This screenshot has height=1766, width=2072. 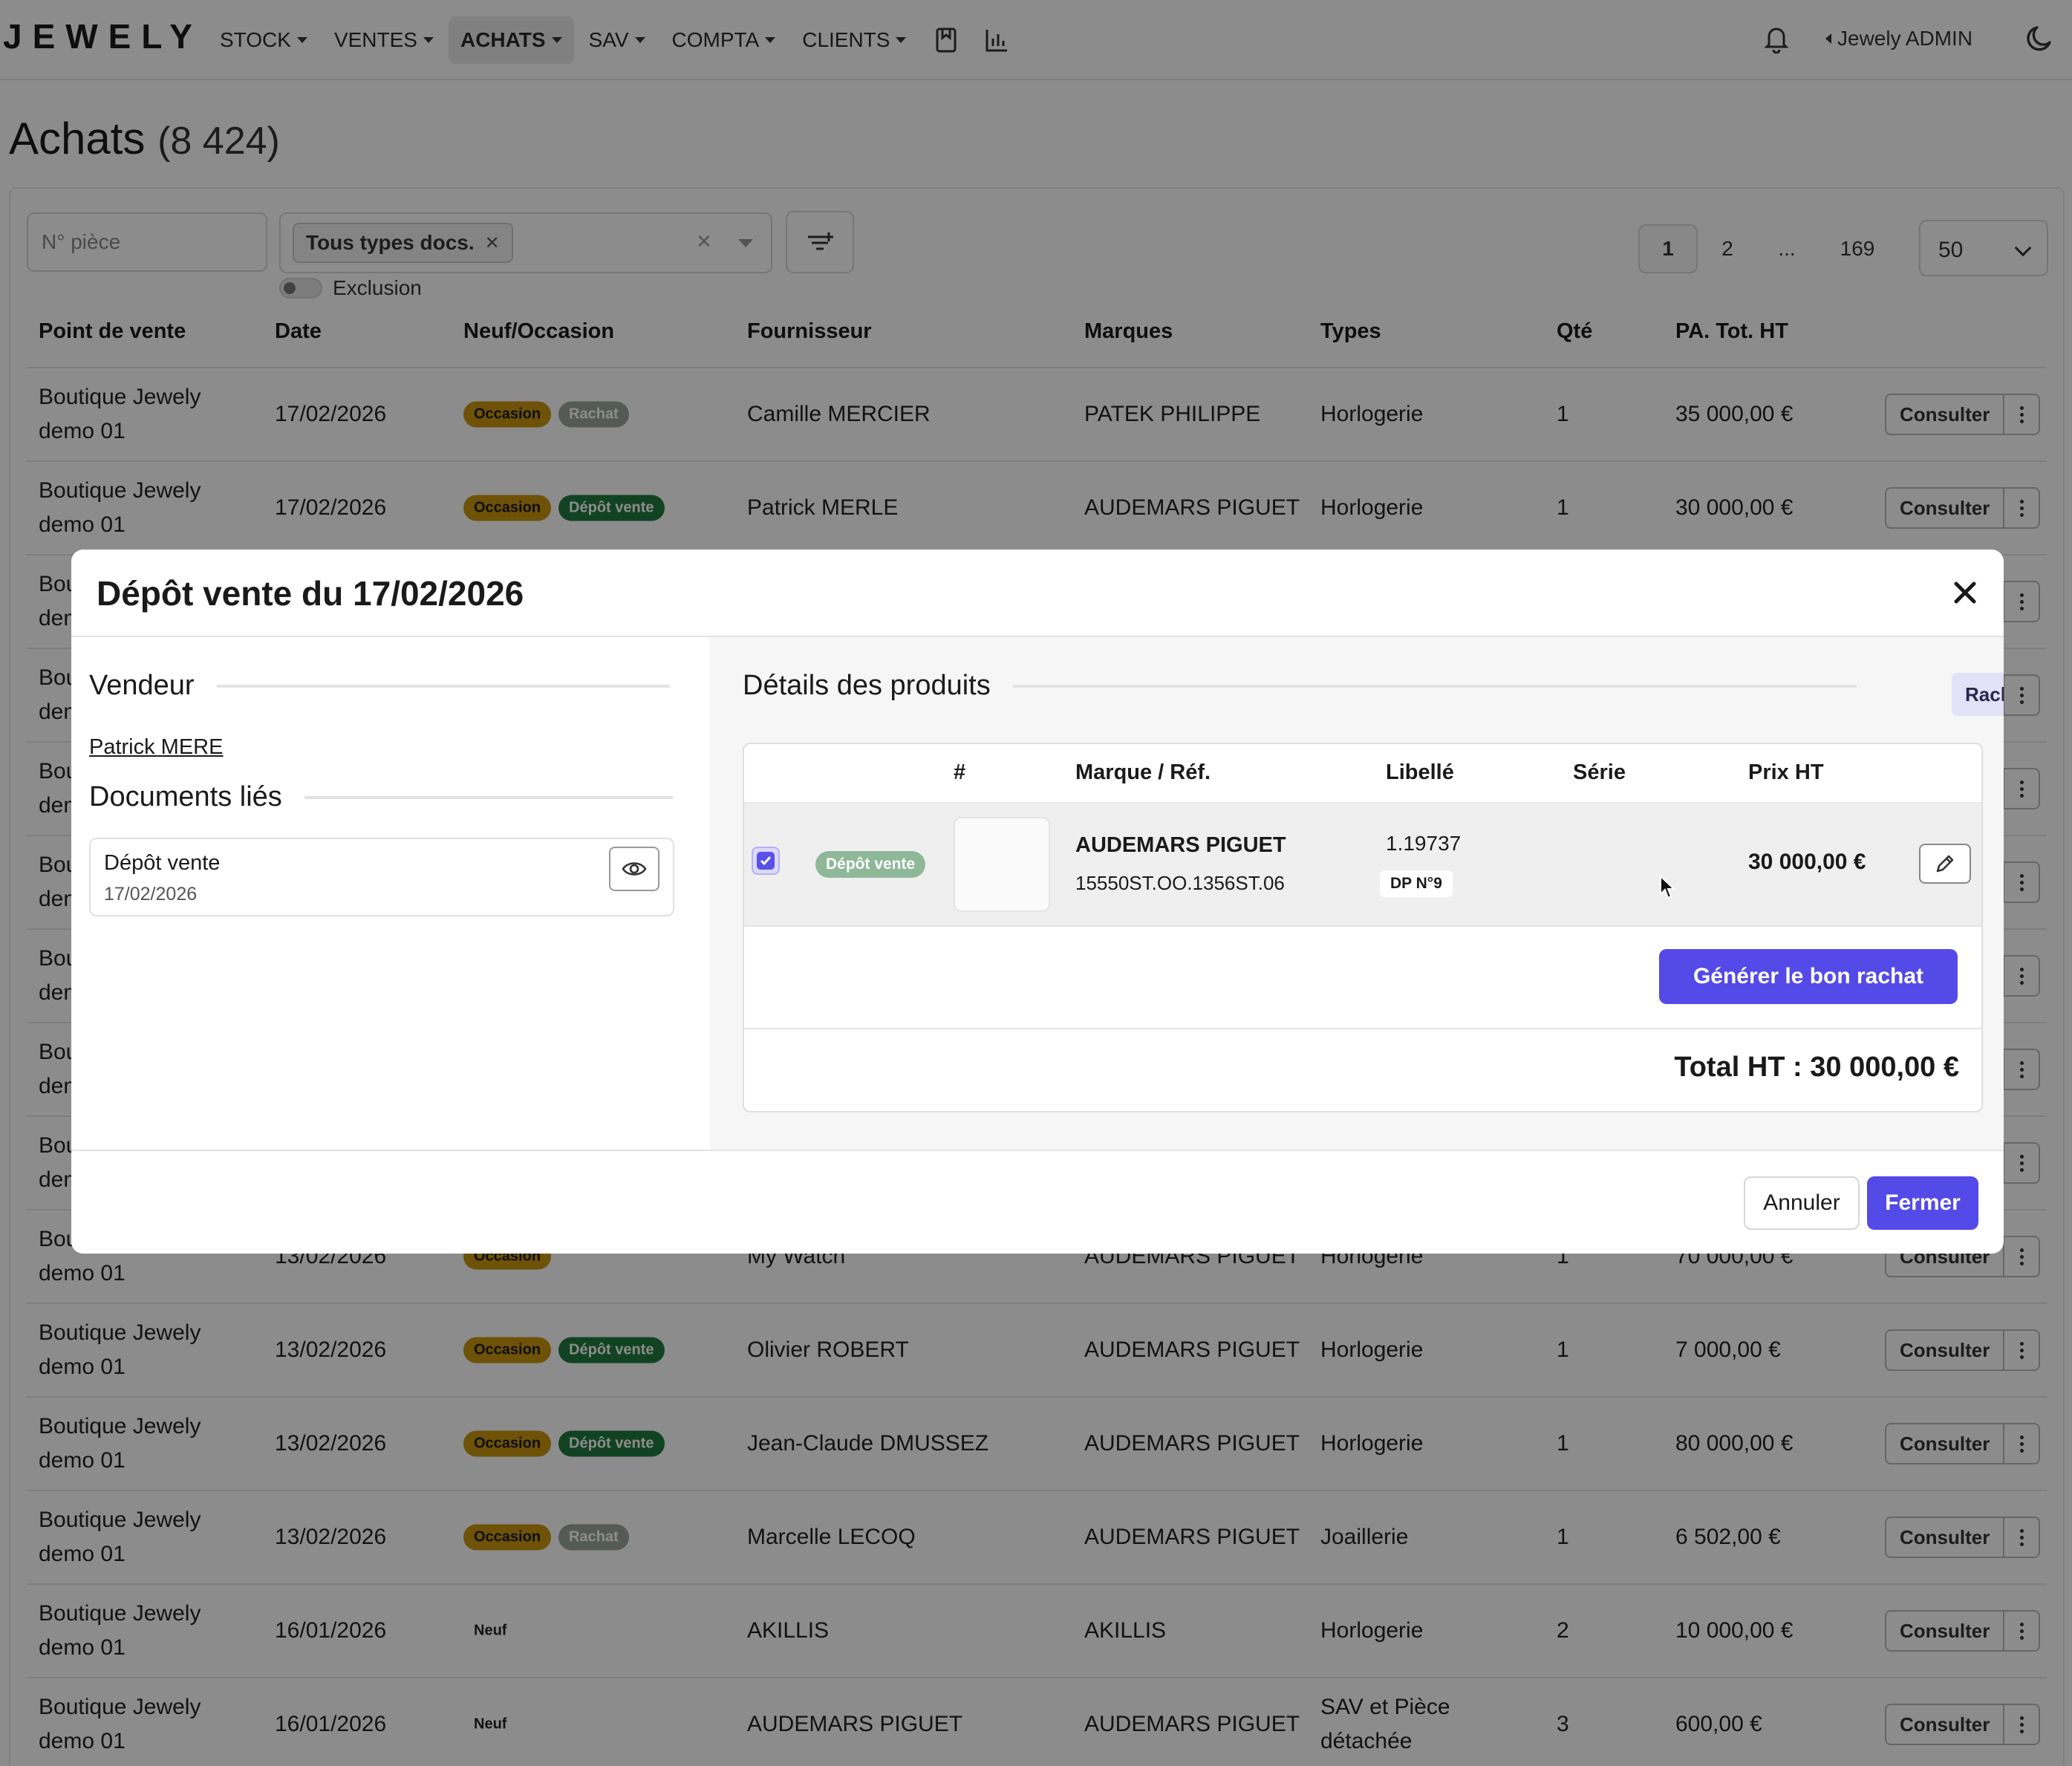 I want to click on product-ref: 15550ST.OO.1356ST.06, so click(x=1180, y=883).